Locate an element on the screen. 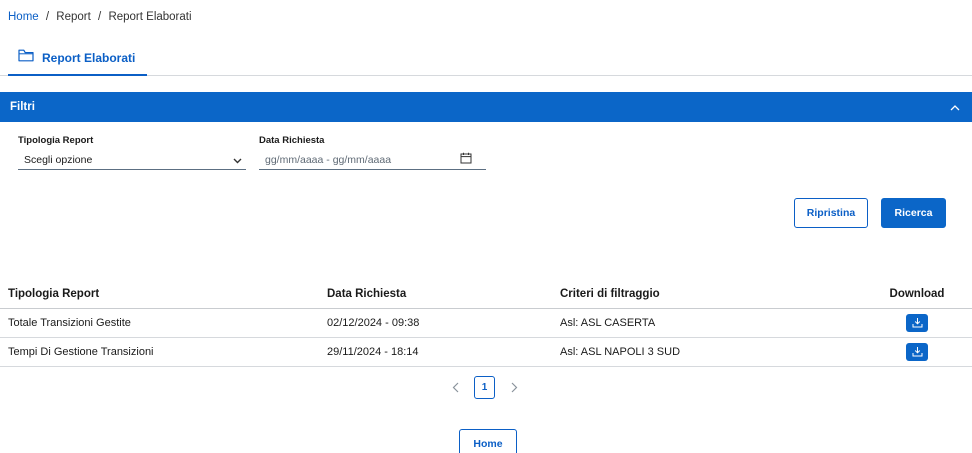 The height and width of the screenshot is (453, 972). data-richiesta-input: gg/mm/aaaa - gg/mm/aaaa is located at coordinates (372, 160).